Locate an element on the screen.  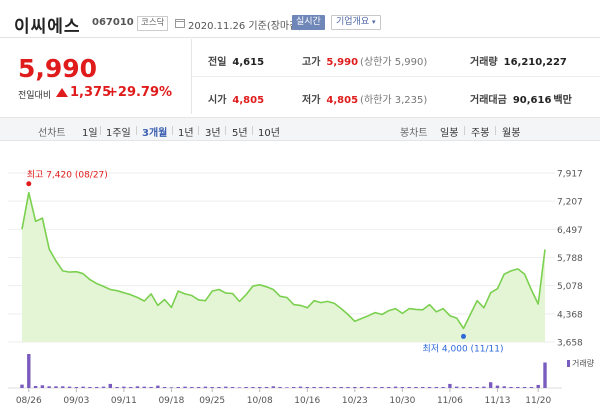
stat-low: 저가 4,805 (하한가 3,235) is located at coordinates (364, 98).